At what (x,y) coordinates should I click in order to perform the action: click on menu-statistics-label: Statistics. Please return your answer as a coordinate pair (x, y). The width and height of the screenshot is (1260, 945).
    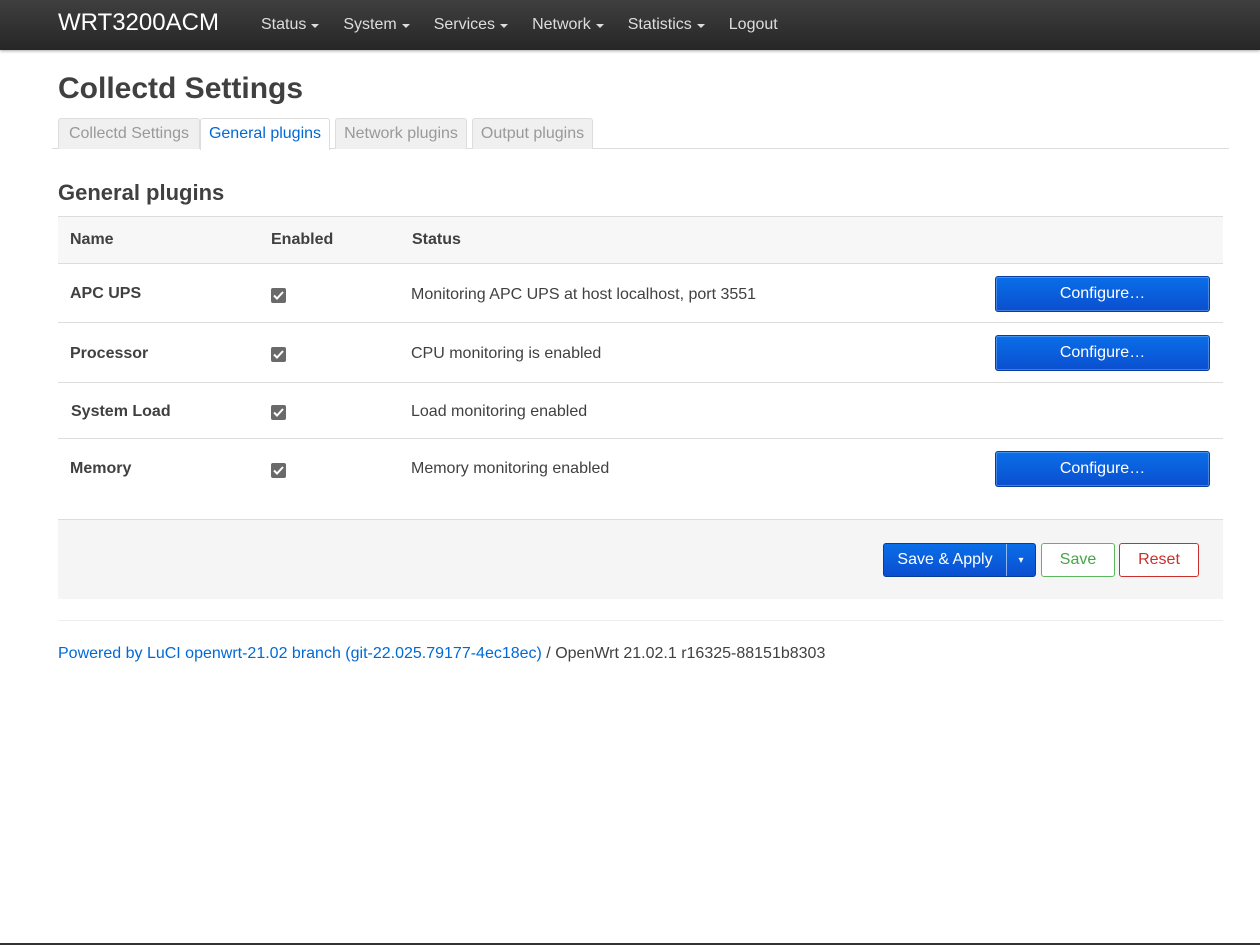
    Looking at the image, I should click on (659, 24).